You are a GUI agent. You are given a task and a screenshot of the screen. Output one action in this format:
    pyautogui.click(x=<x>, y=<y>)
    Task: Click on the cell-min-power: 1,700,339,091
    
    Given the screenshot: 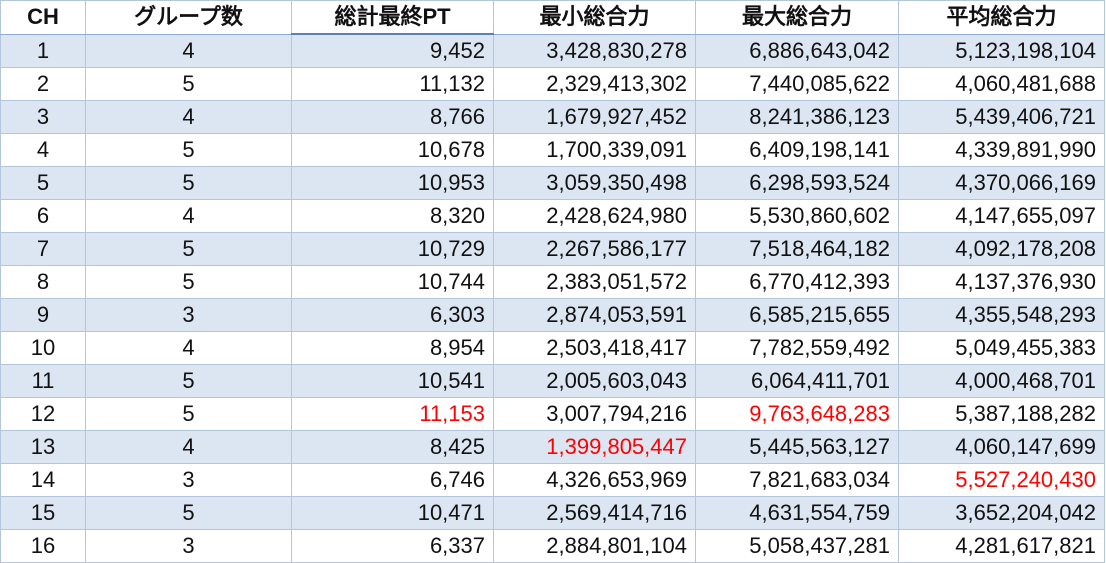 What is the action you would take?
    pyautogui.click(x=594, y=150)
    